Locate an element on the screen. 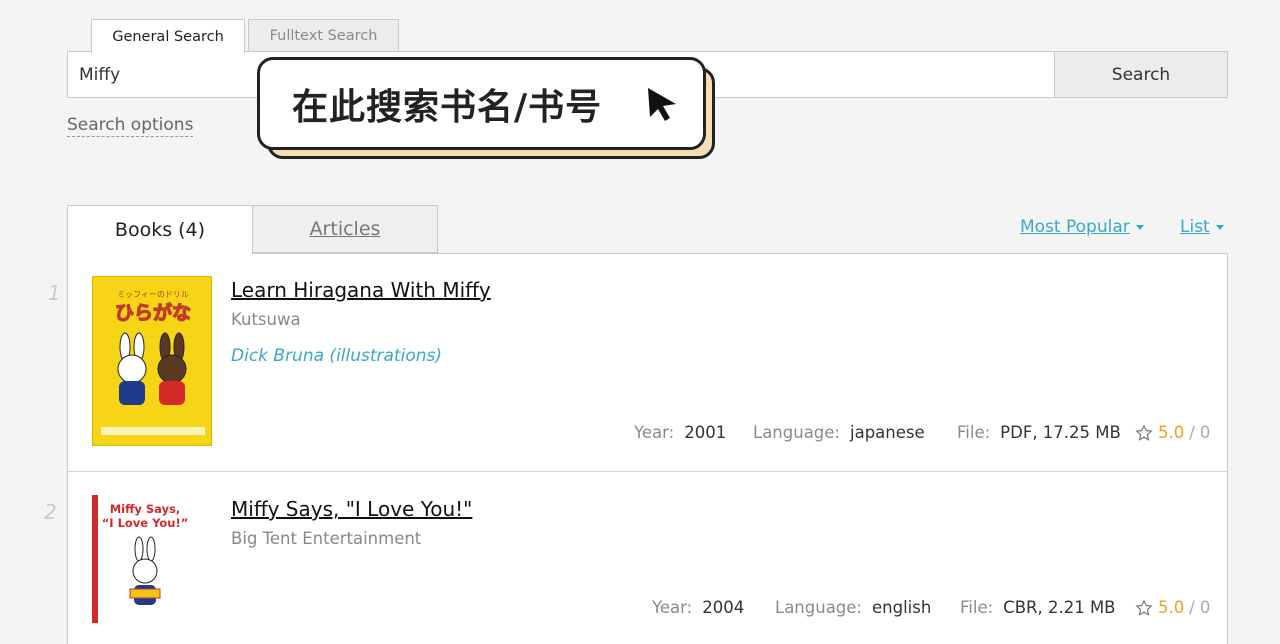 This screenshot has width=1280, height=644. tab-general-search-label: General Search is located at coordinates (168, 36).